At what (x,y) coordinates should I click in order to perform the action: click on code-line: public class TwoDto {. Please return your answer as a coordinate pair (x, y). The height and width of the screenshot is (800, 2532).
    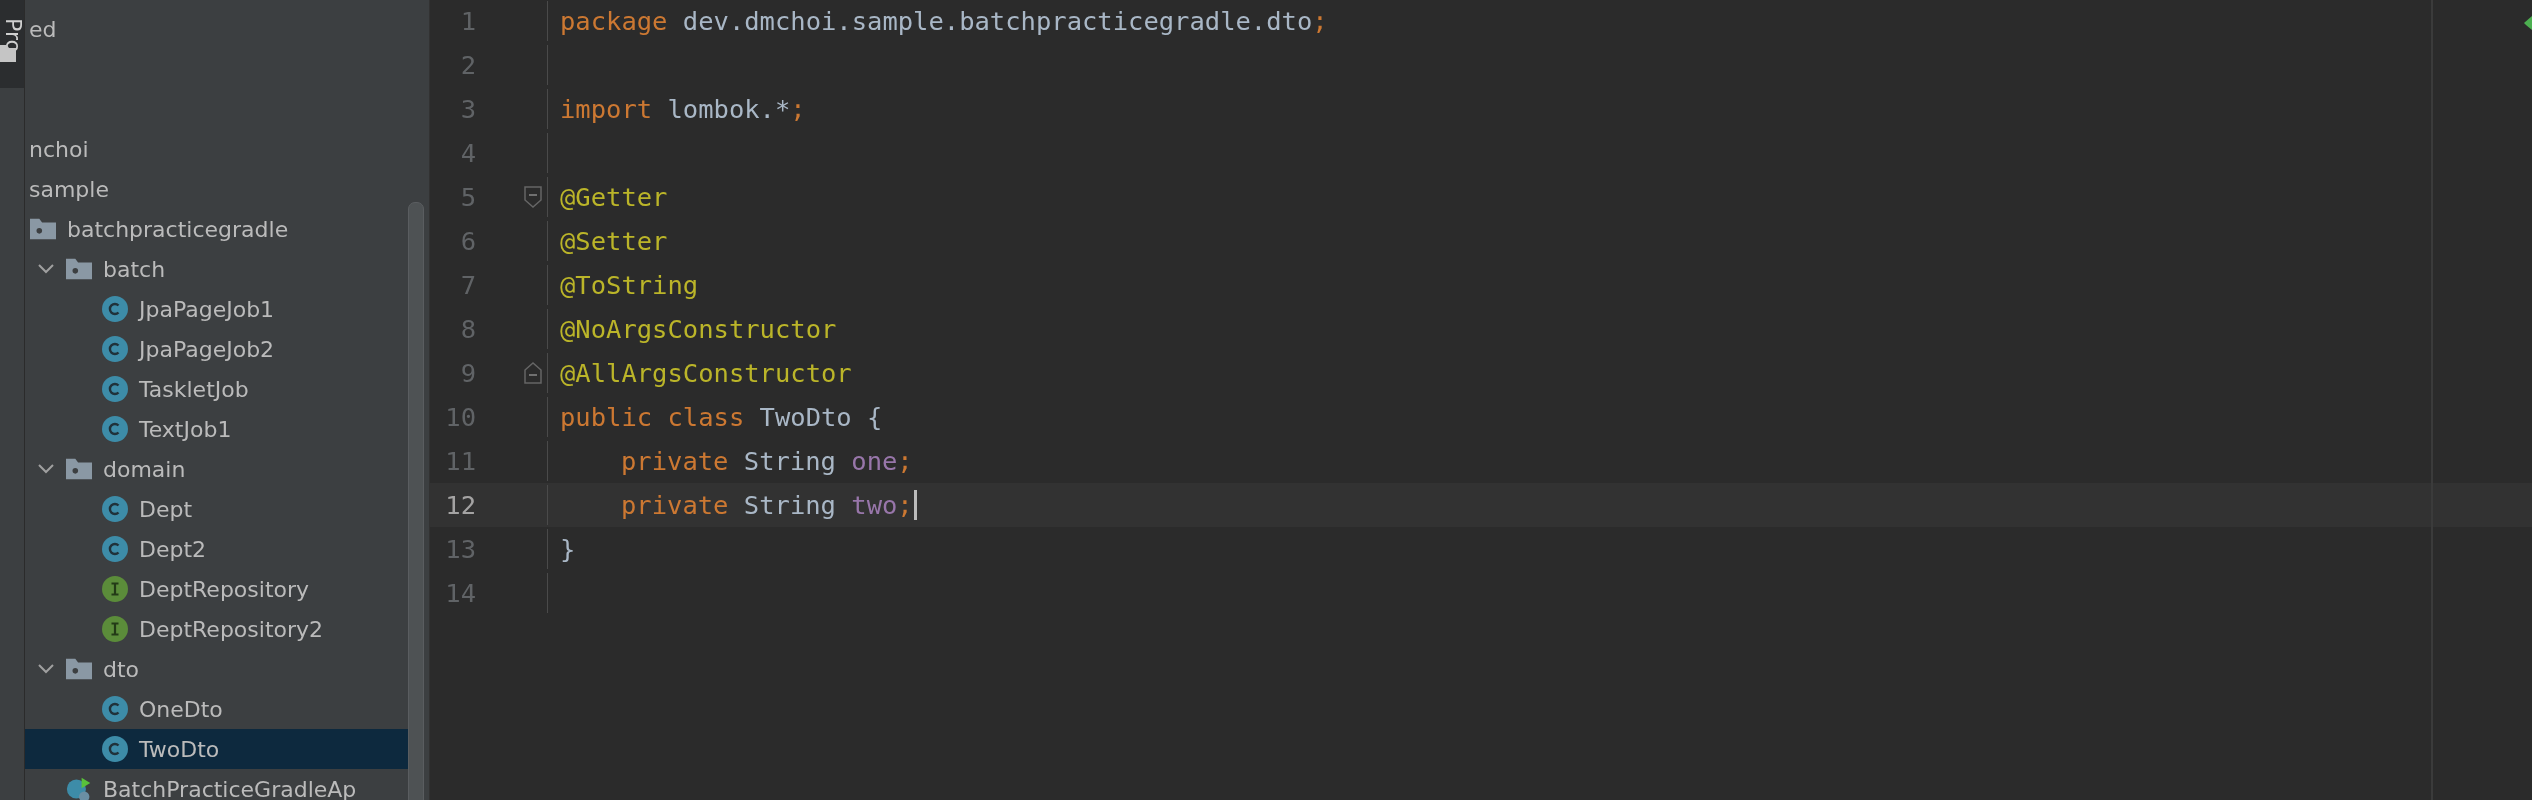
    Looking at the image, I should click on (721, 417).